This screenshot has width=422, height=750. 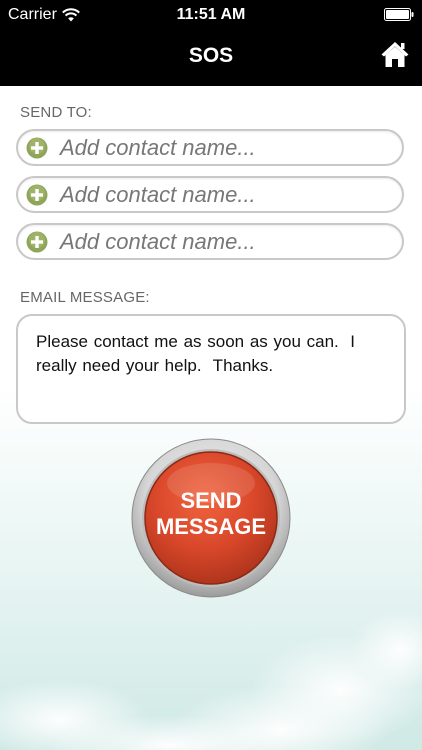 I want to click on status-bar: Carrier 11:51 AM, so click(x=211, y=15).